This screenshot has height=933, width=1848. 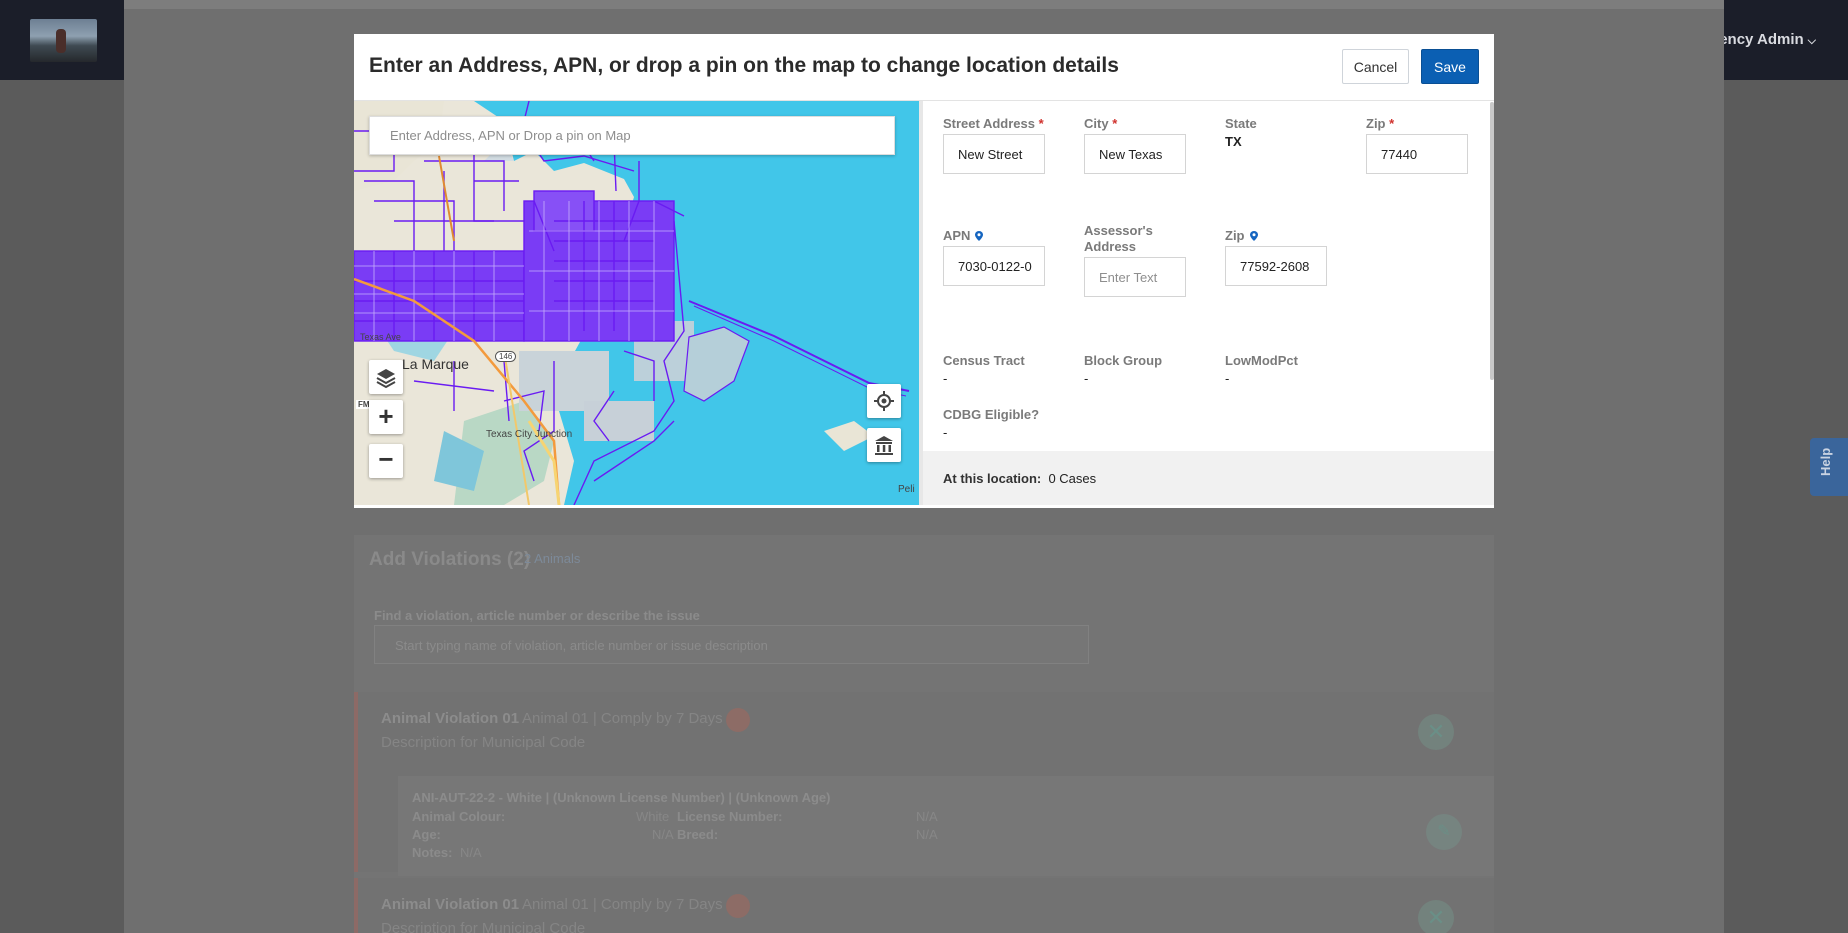 What do you see at coordinates (663, 834) in the screenshot?
I see `age-value: N/A` at bounding box center [663, 834].